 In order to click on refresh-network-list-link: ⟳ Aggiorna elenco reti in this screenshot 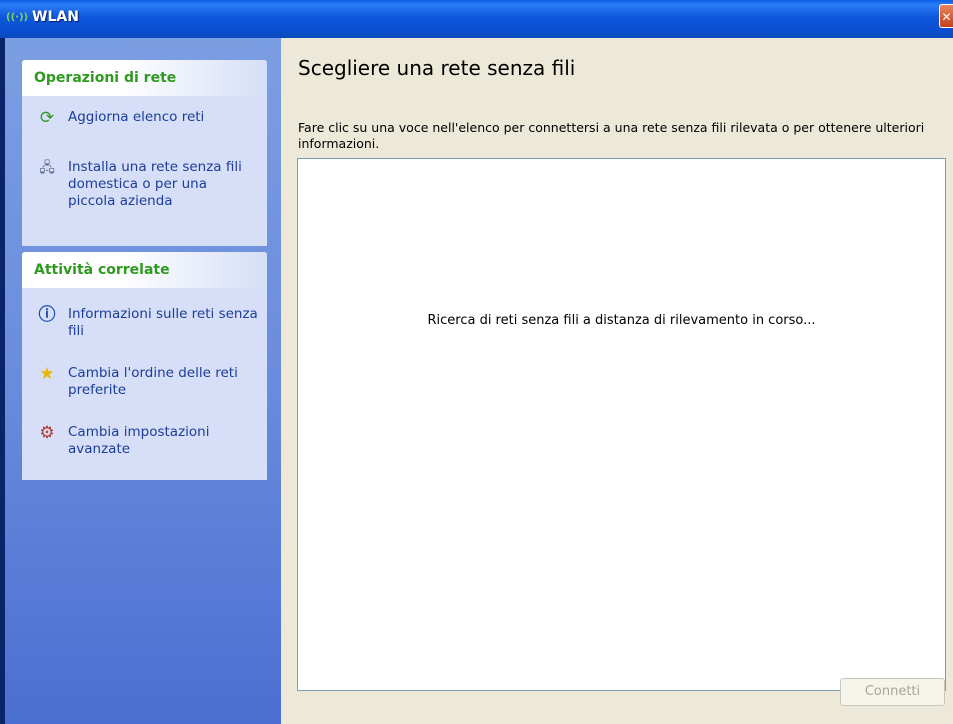, I will do `click(148, 118)`.